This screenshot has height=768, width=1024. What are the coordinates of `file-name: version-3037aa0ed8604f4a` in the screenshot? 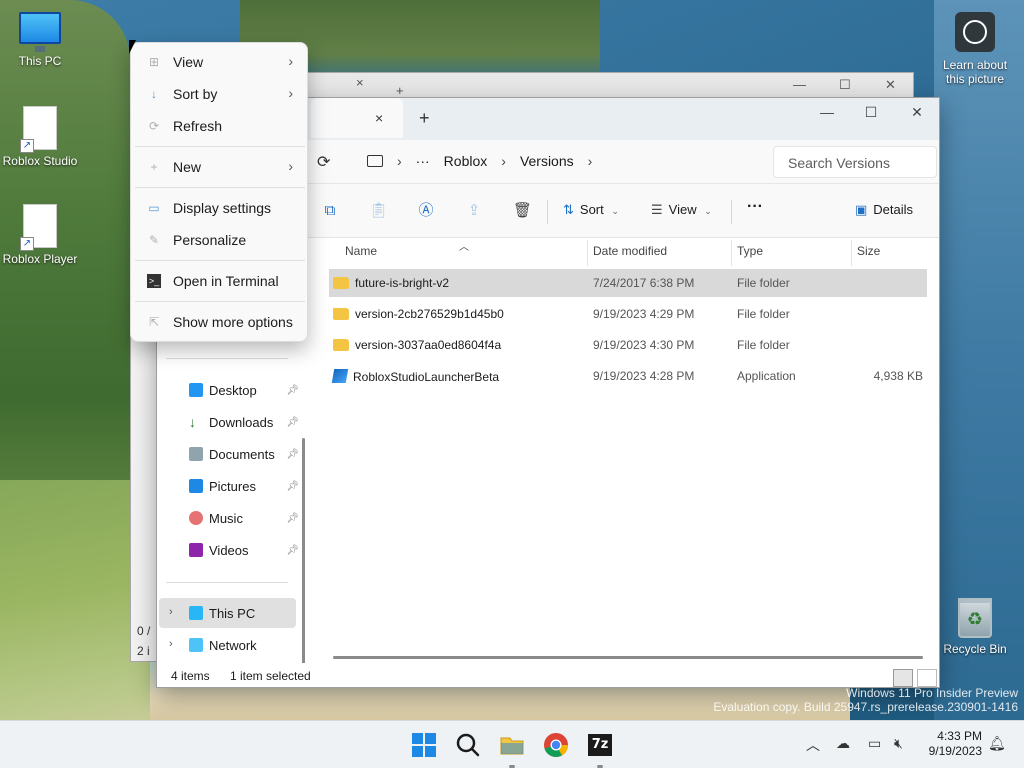 It's located at (428, 345).